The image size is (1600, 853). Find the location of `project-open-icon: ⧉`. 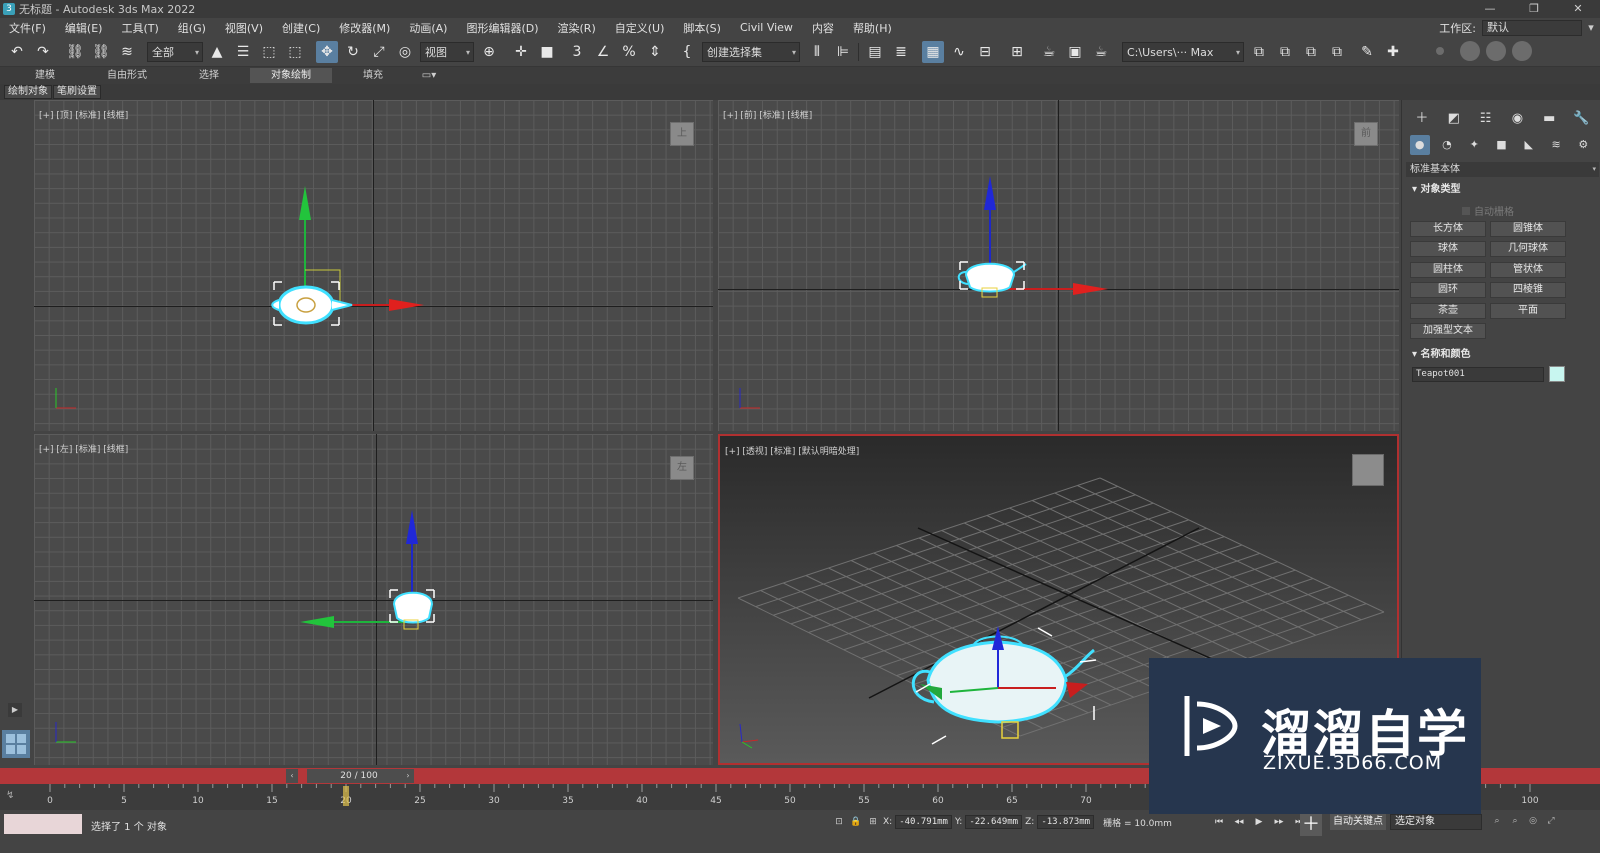

project-open-icon: ⧉ is located at coordinates (1259, 52).